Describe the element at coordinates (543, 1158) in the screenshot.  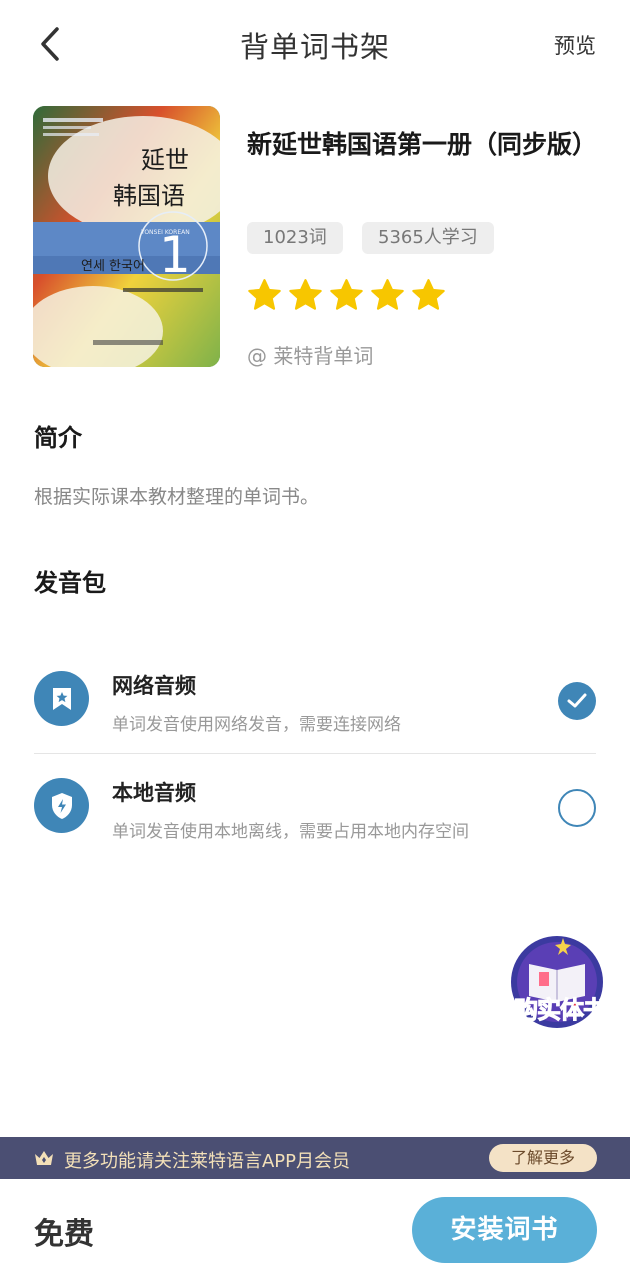
I see `learn-more-button: 了解更多` at that location.